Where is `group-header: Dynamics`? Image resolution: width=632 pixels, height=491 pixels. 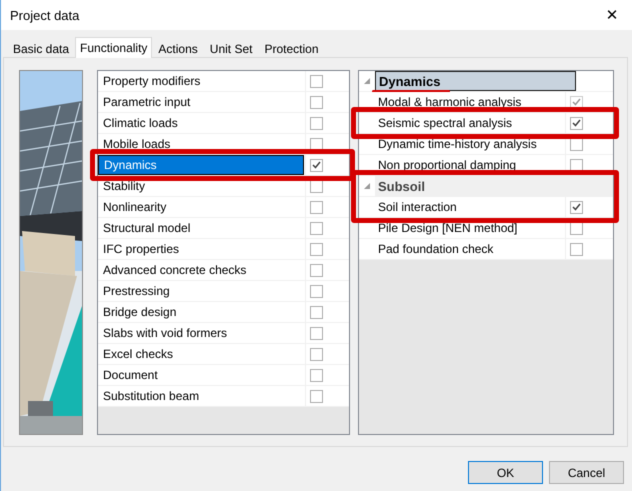 group-header: Dynamics is located at coordinates (475, 81).